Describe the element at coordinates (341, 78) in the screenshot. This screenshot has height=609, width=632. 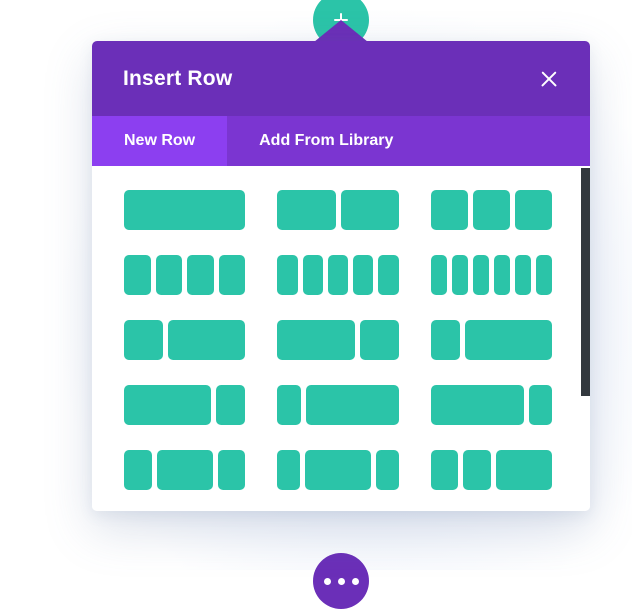
I see `modal-header: Insert Row` at that location.